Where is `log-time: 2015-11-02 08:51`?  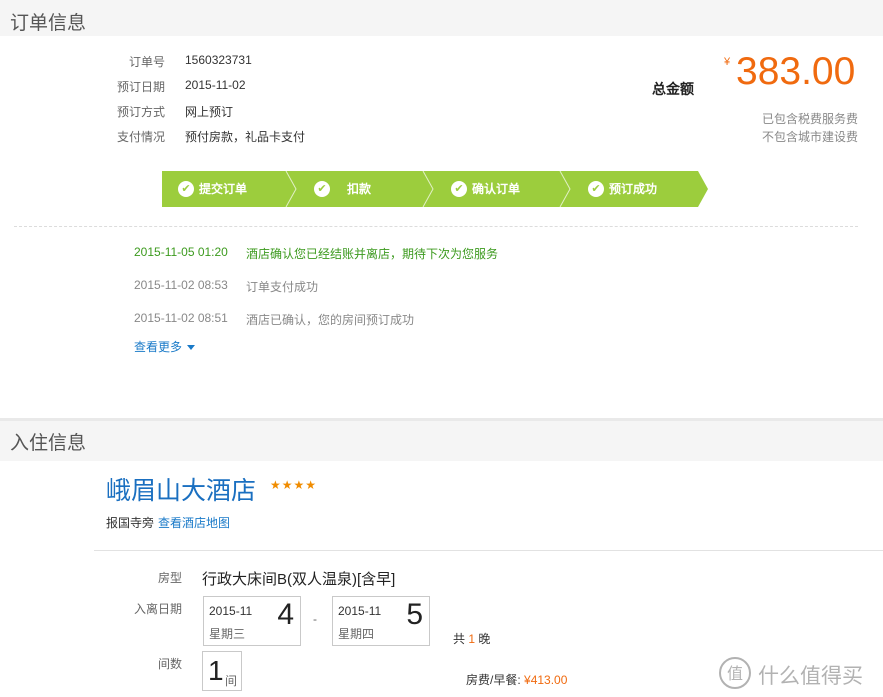 log-time: 2015-11-02 08:51 is located at coordinates (181, 318).